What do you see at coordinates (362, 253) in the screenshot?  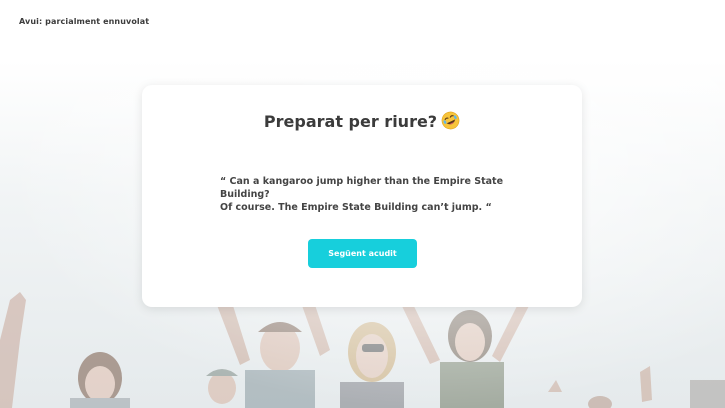 I see `next-joke-button: Següent acudit` at bounding box center [362, 253].